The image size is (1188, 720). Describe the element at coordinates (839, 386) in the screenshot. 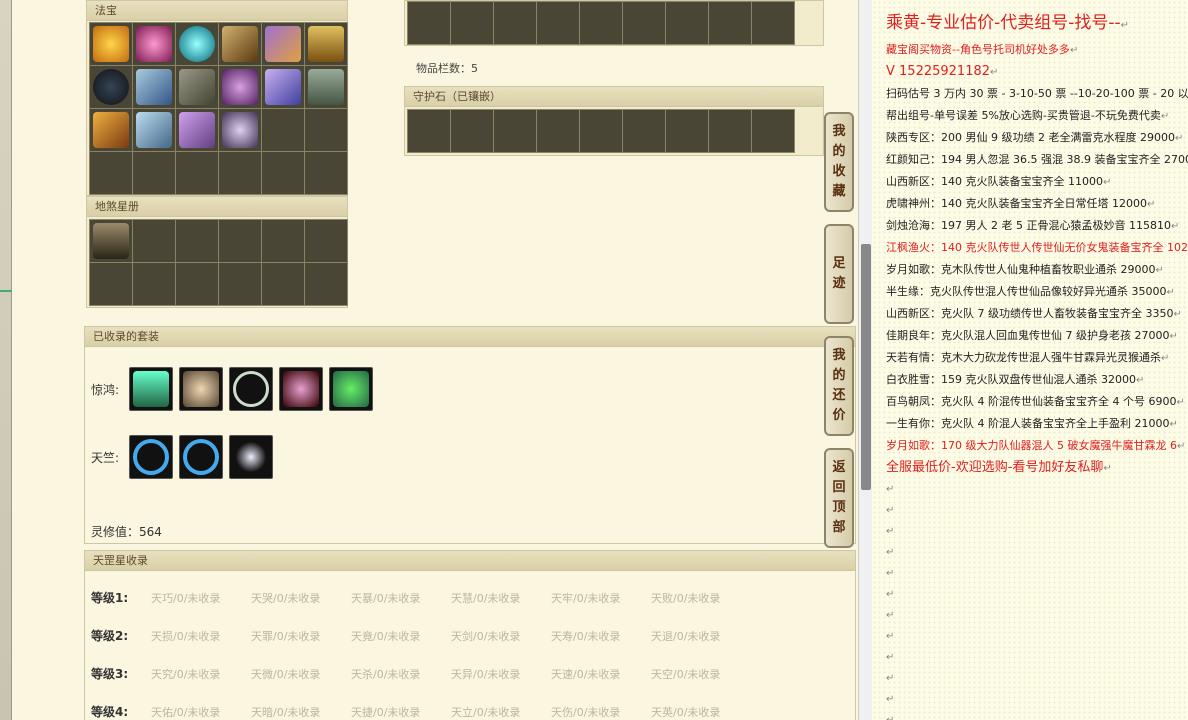

I see `my-counteroffer-tab: 我 的 还 价` at that location.